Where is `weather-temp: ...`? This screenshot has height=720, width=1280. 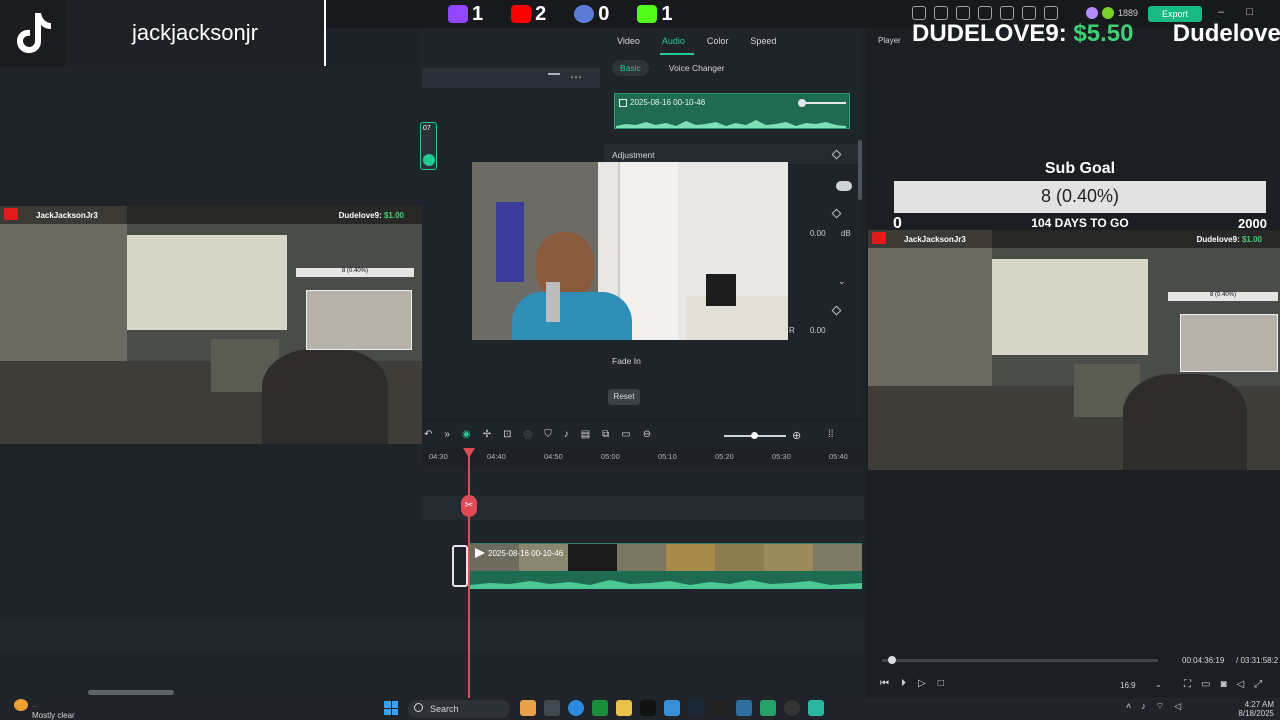
weather-temp: ... is located at coordinates (35, 706).